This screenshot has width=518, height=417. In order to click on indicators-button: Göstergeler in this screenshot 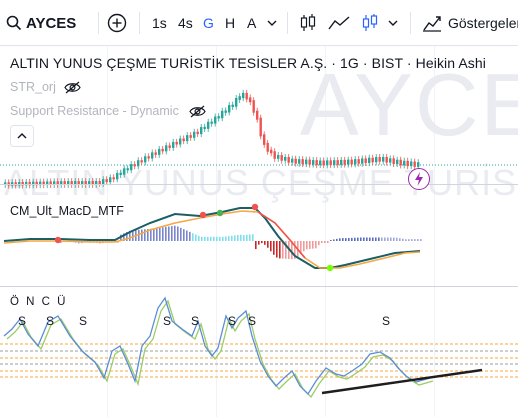, I will do `click(470, 23)`.